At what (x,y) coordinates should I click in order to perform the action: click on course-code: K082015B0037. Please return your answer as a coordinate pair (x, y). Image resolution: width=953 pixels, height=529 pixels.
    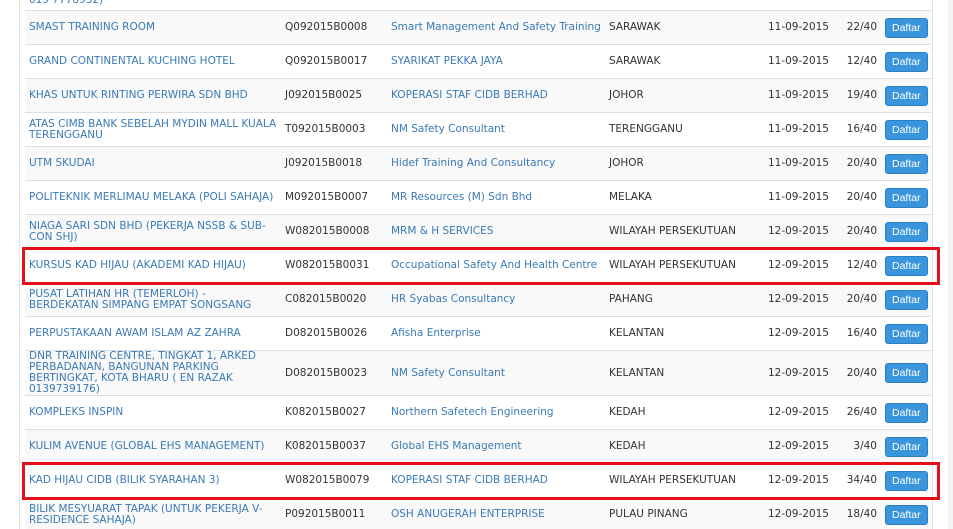
    Looking at the image, I should click on (334, 446).